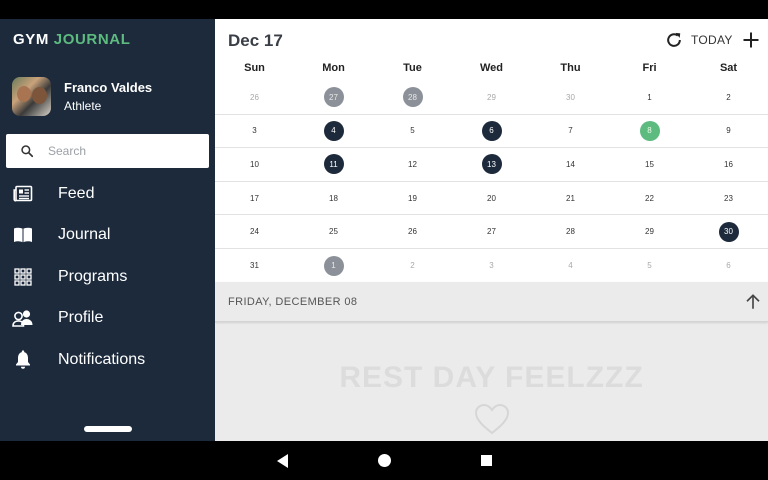 This screenshot has width=768, height=480. I want to click on calendar-week-row: 24 25 26 27 28 29 30, so click(491, 232).